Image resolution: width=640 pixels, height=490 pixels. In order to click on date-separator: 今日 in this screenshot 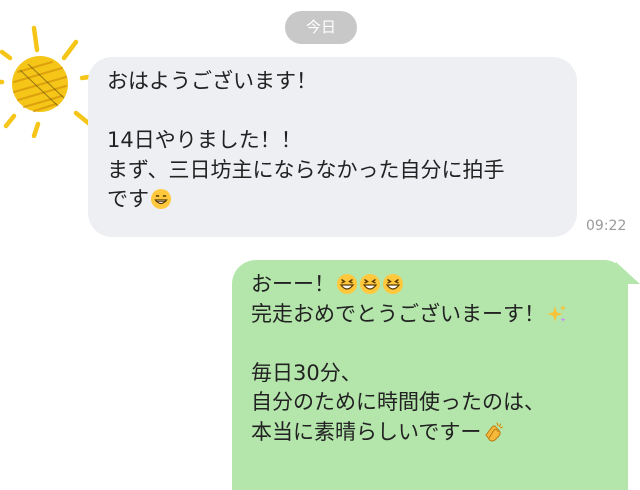, I will do `click(321, 27)`.